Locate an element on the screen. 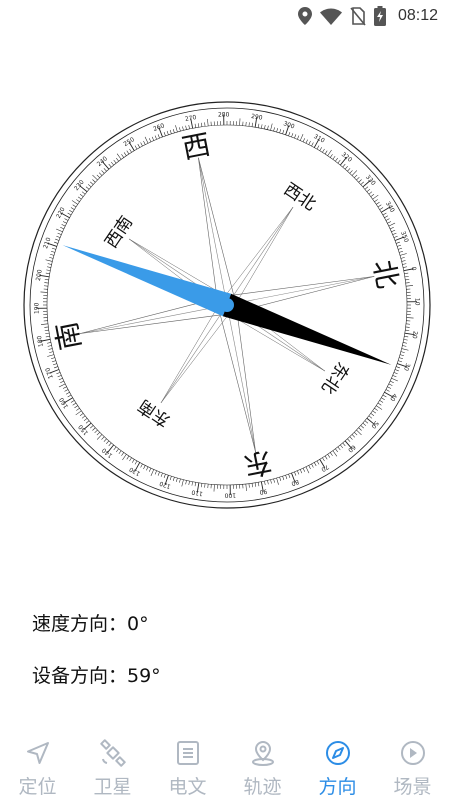  dial-tick-label: 160 is located at coordinates (64, 403).